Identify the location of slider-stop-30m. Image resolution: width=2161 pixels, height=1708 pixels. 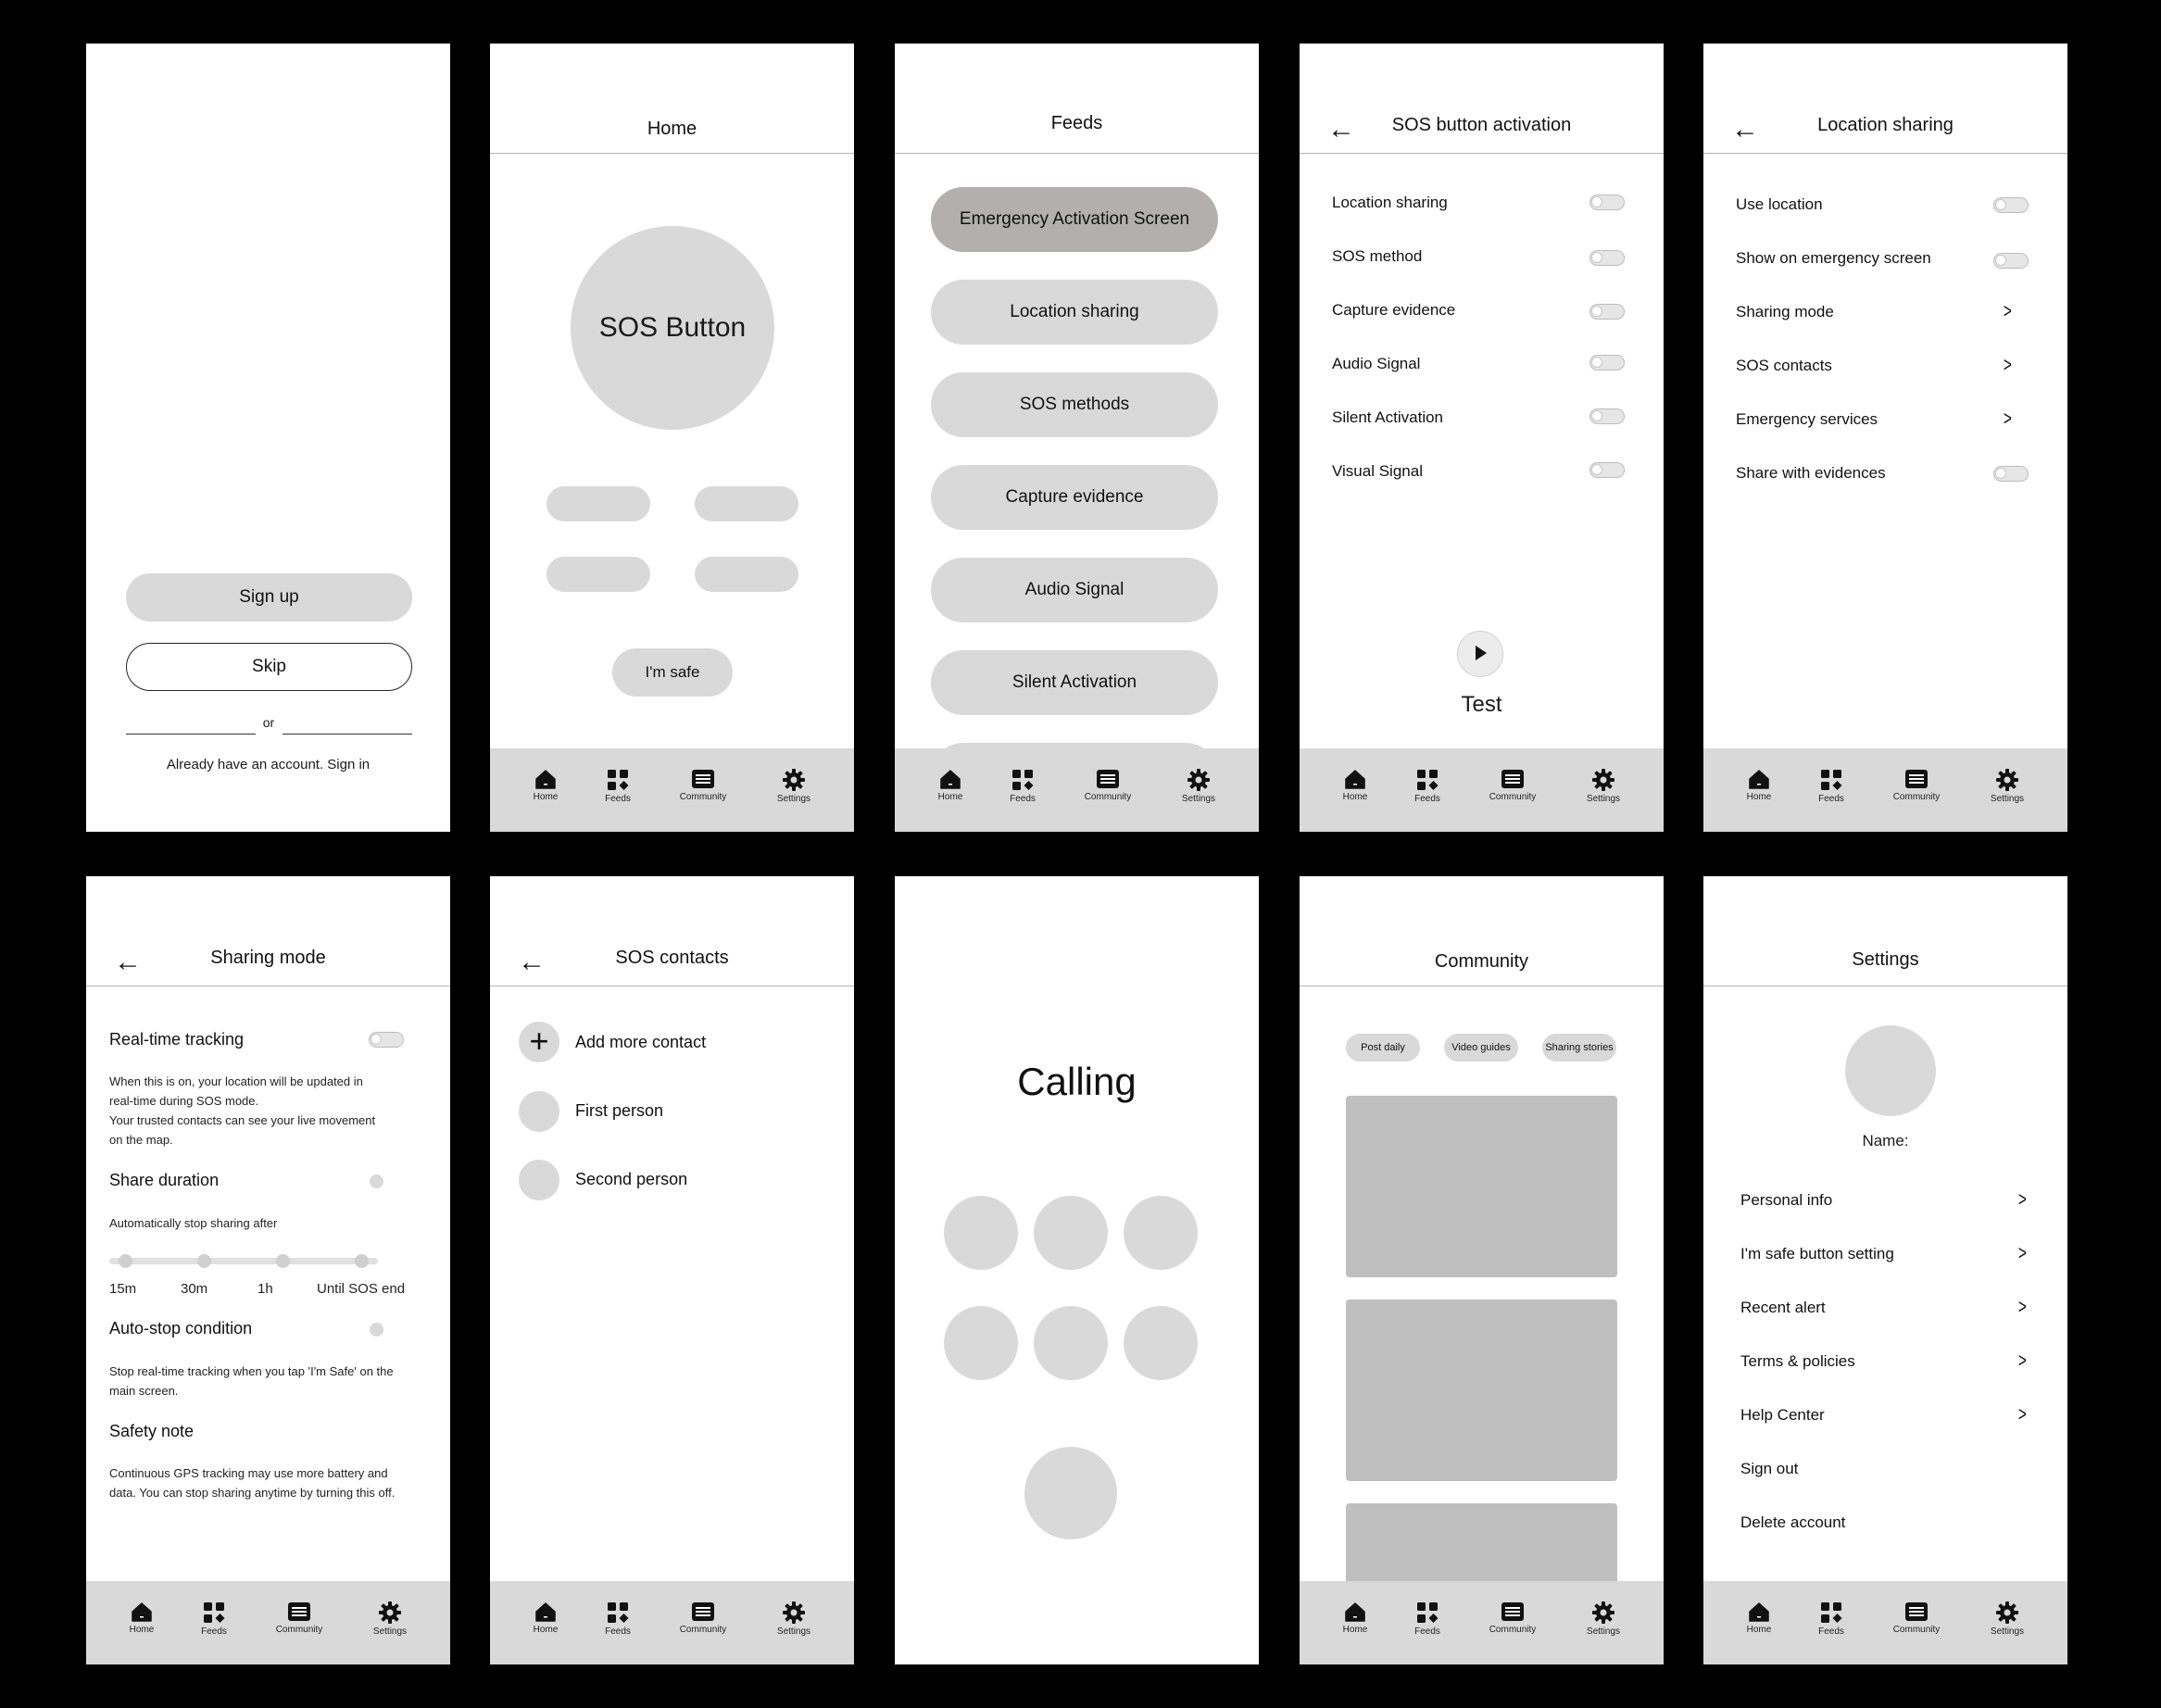
(204, 1261).